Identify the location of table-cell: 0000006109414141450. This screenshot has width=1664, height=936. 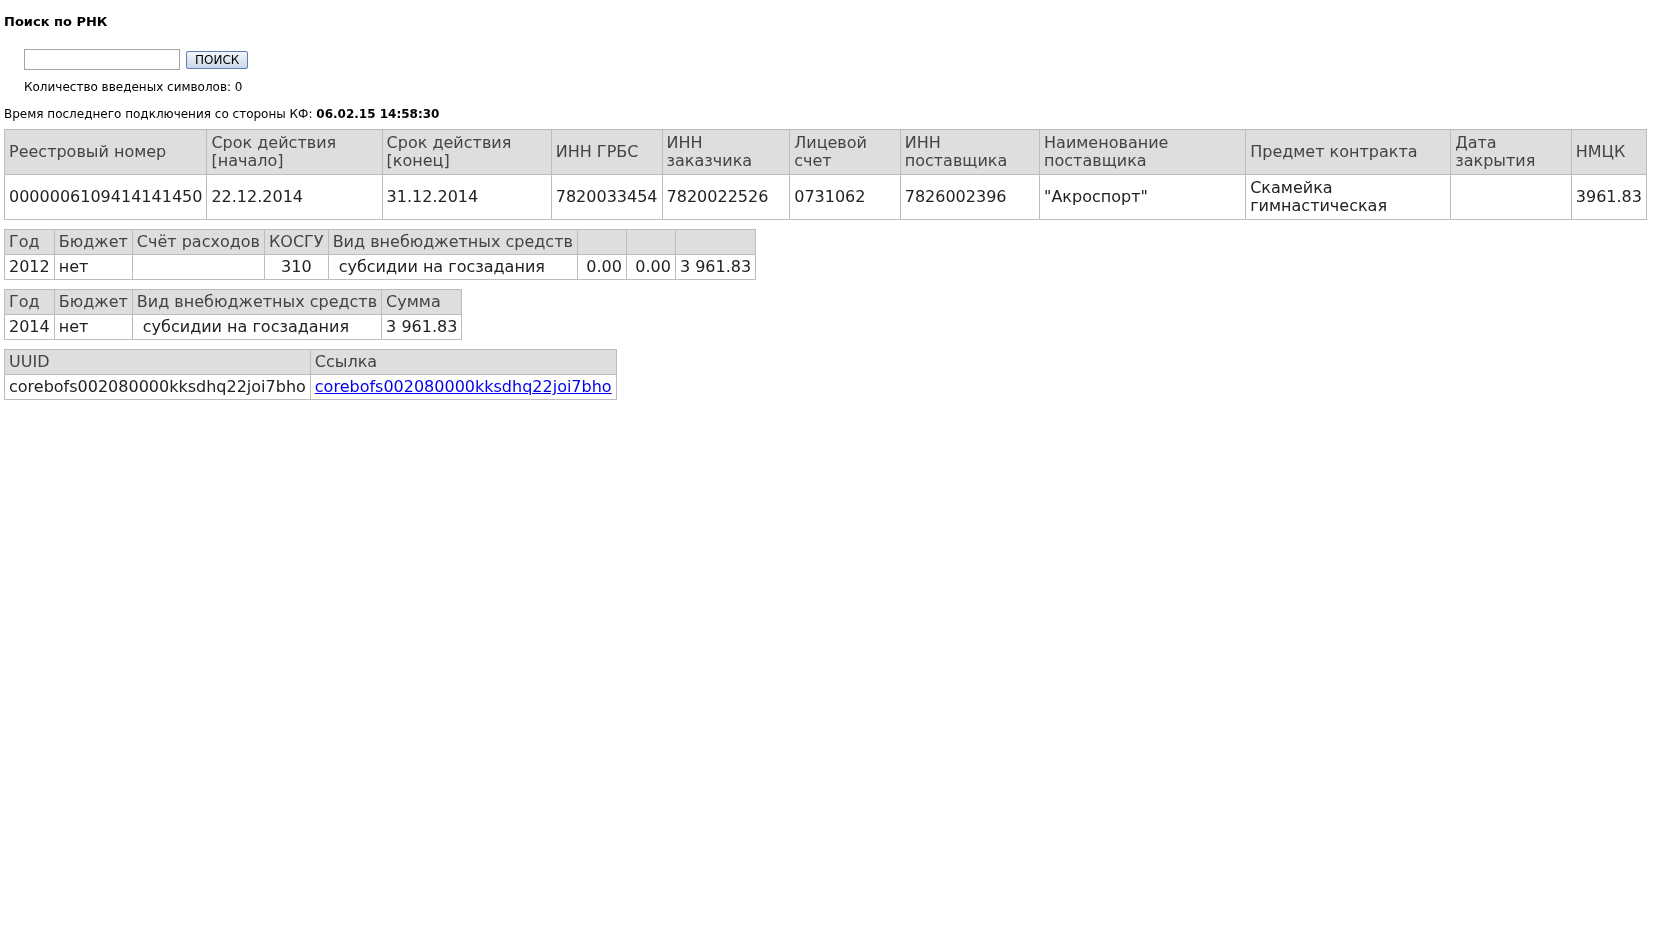
(105, 197).